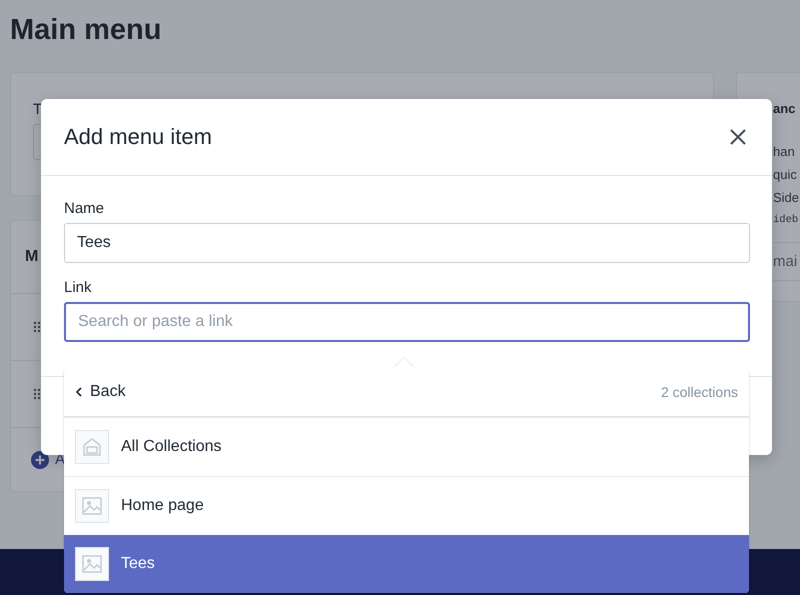 The width and height of the screenshot is (800, 595). Describe the element at coordinates (406, 564) in the screenshot. I see `dropdown-item: Tees` at that location.